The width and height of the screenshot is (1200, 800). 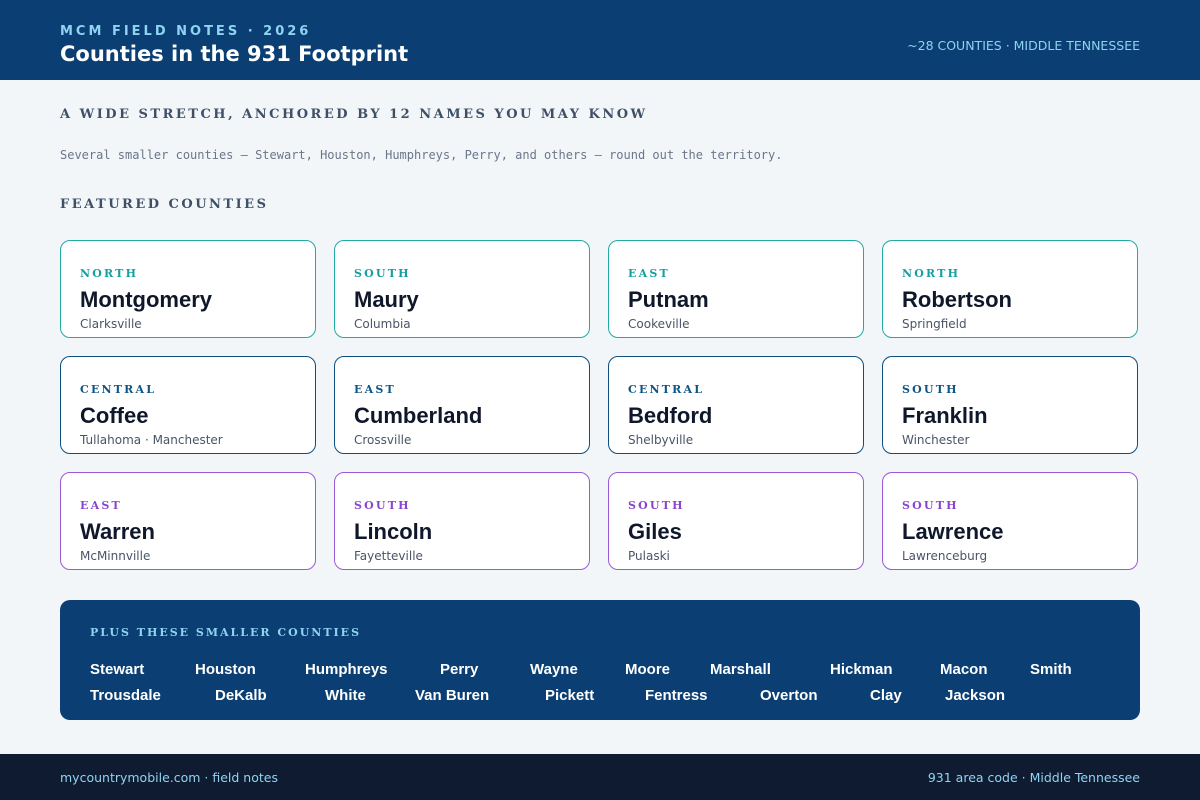 I want to click on county-tag: Overton, so click(x=789, y=695).